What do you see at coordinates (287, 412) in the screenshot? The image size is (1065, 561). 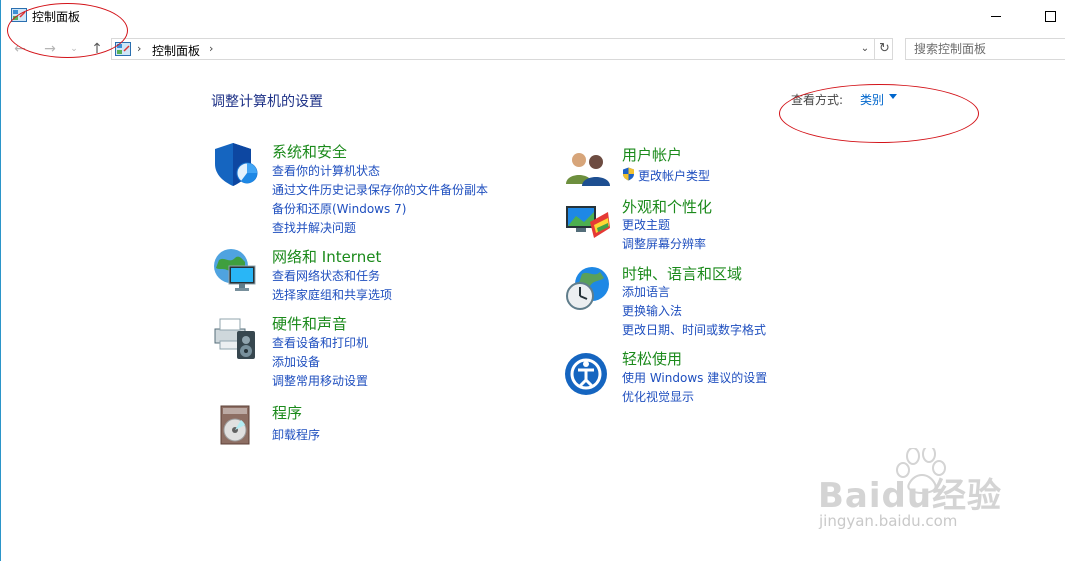 I see `category-title-programs: 程序` at bounding box center [287, 412].